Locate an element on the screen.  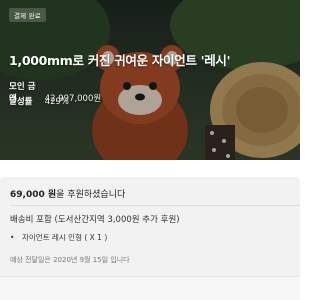
bottom-bar is located at coordinates (150, 288).